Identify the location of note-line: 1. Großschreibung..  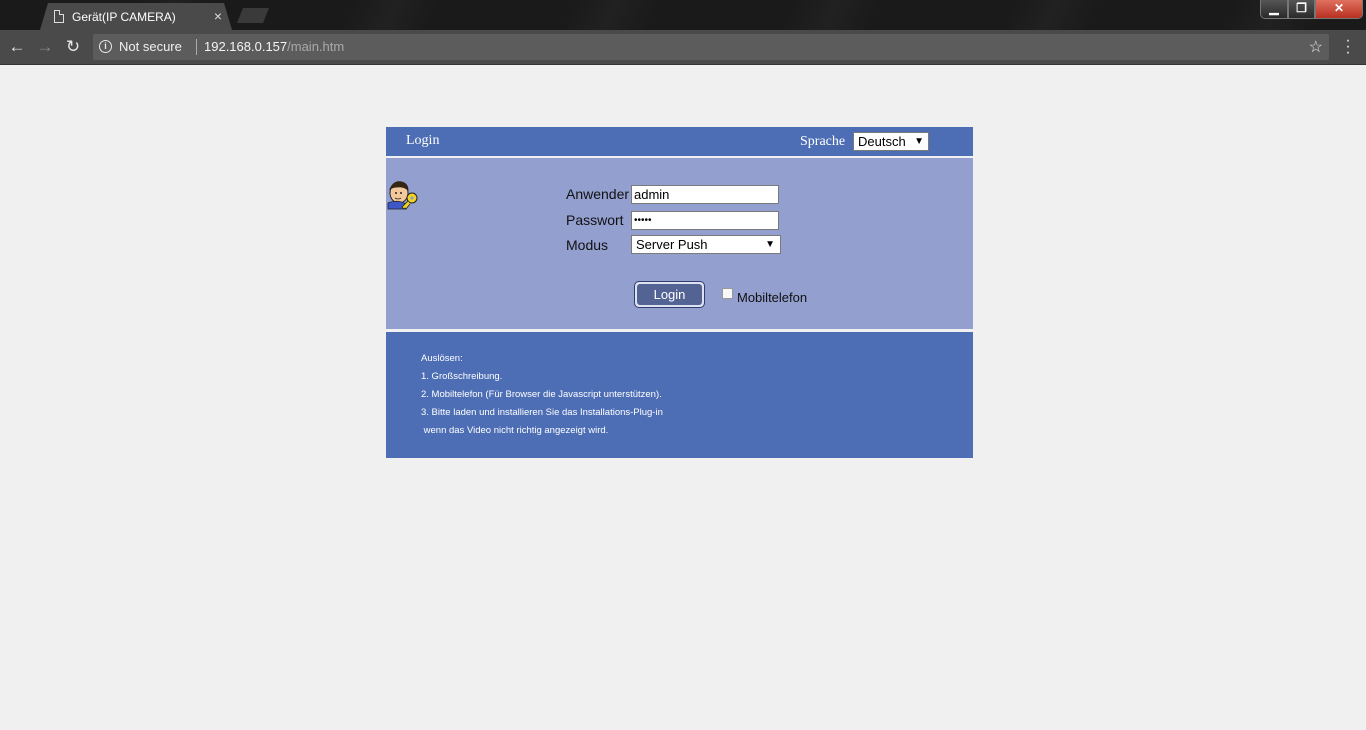
(462, 376).